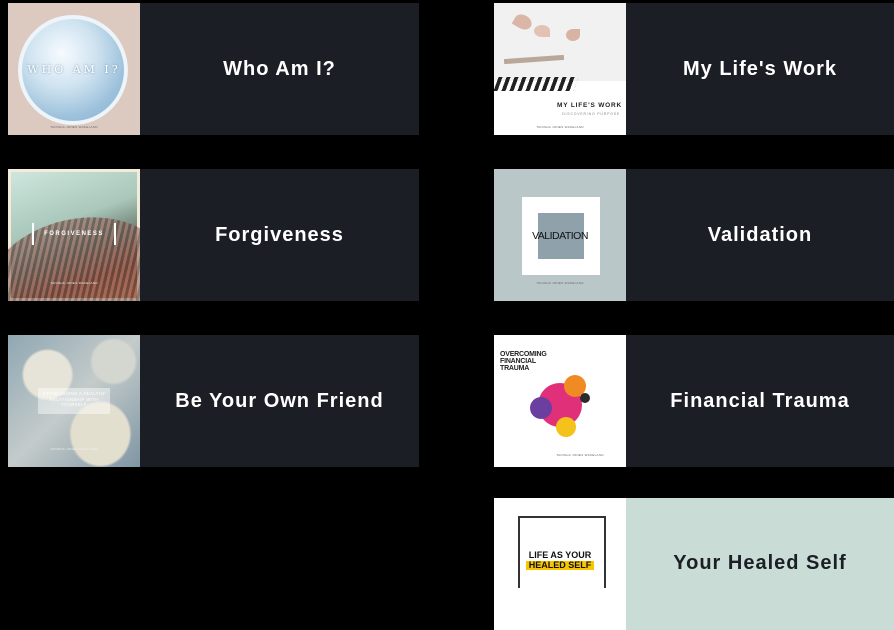 This screenshot has width=894, height=630. Describe the element at coordinates (760, 400) in the screenshot. I see `course-title: Financial Trauma` at that location.